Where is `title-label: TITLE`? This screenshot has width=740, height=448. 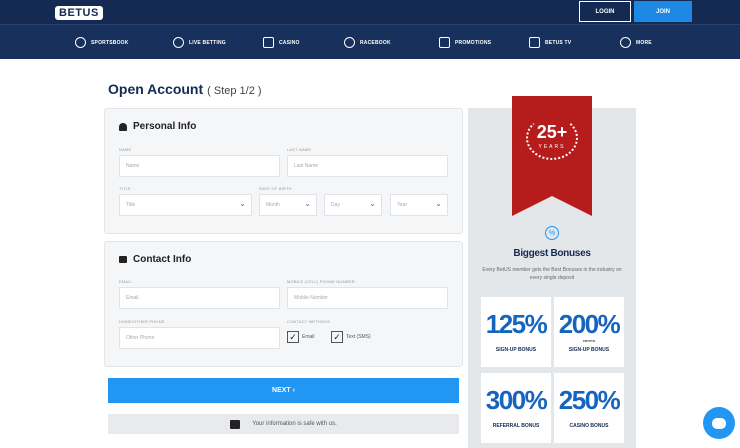 title-label: TITLE is located at coordinates (125, 188).